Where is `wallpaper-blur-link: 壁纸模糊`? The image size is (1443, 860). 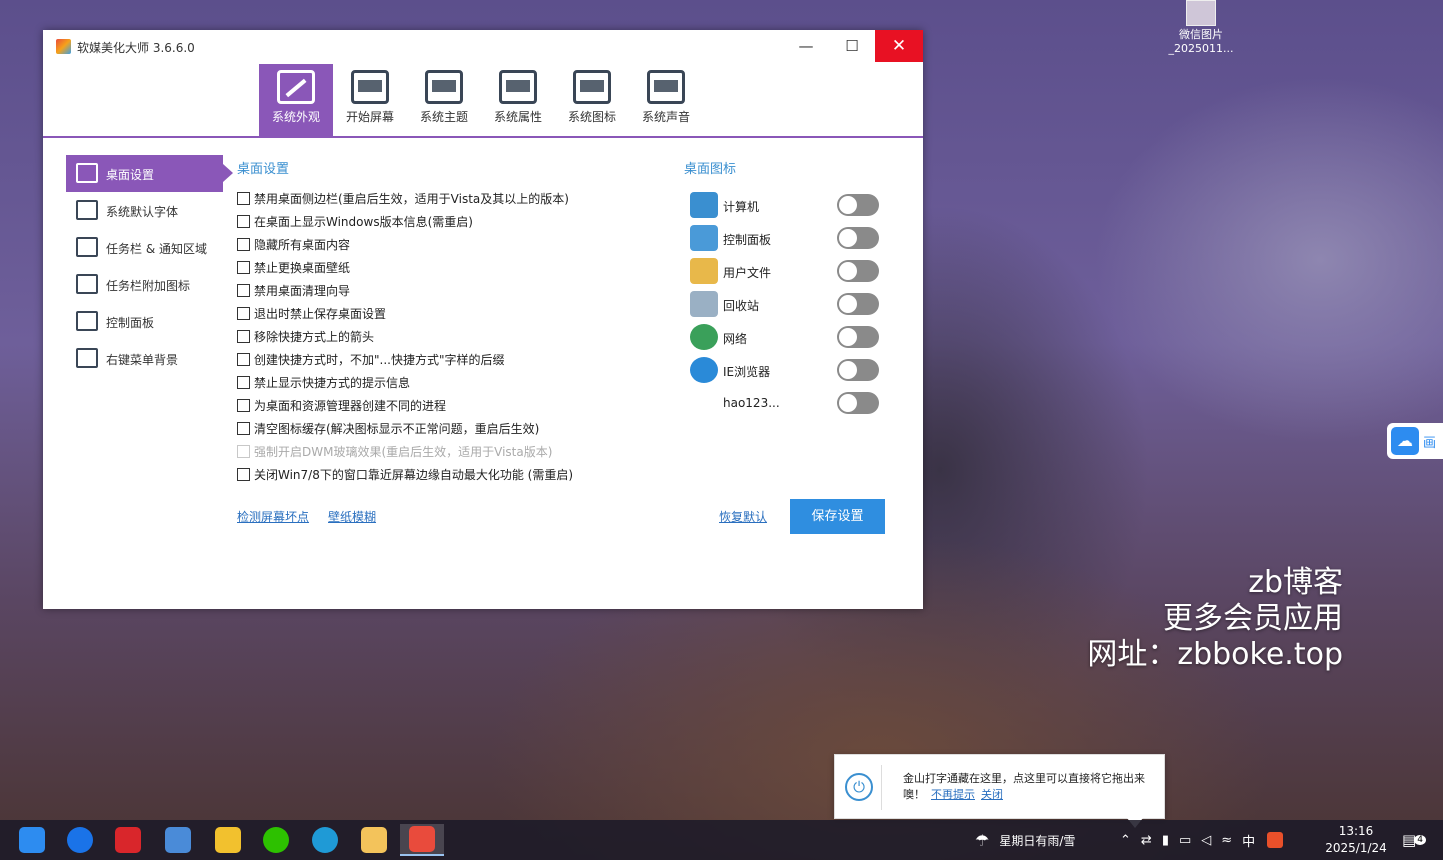
wallpaper-blur-link: 壁纸模糊 is located at coordinates (352, 516).